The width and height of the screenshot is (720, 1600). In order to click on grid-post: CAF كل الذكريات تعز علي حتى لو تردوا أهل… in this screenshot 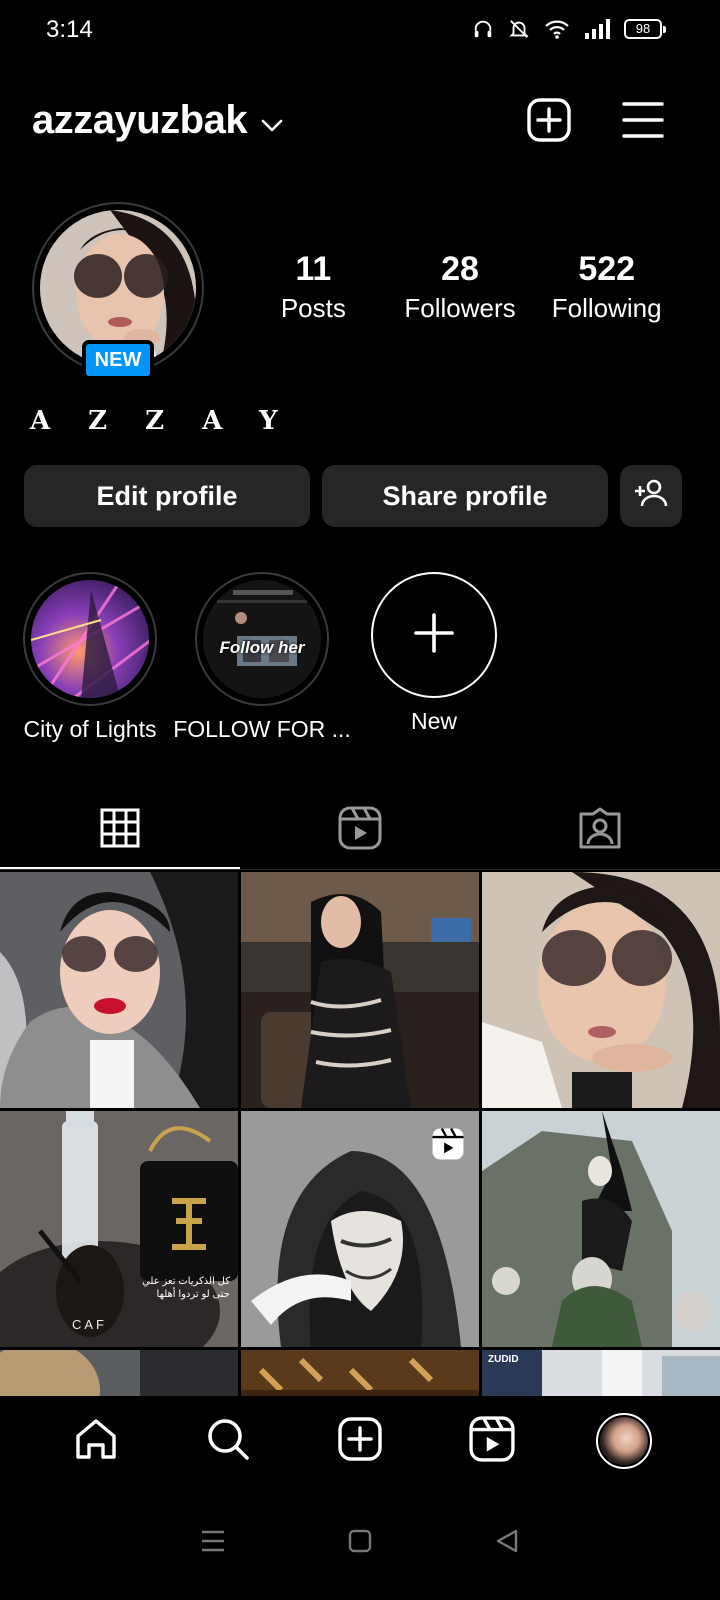, I will do `click(119, 1229)`.